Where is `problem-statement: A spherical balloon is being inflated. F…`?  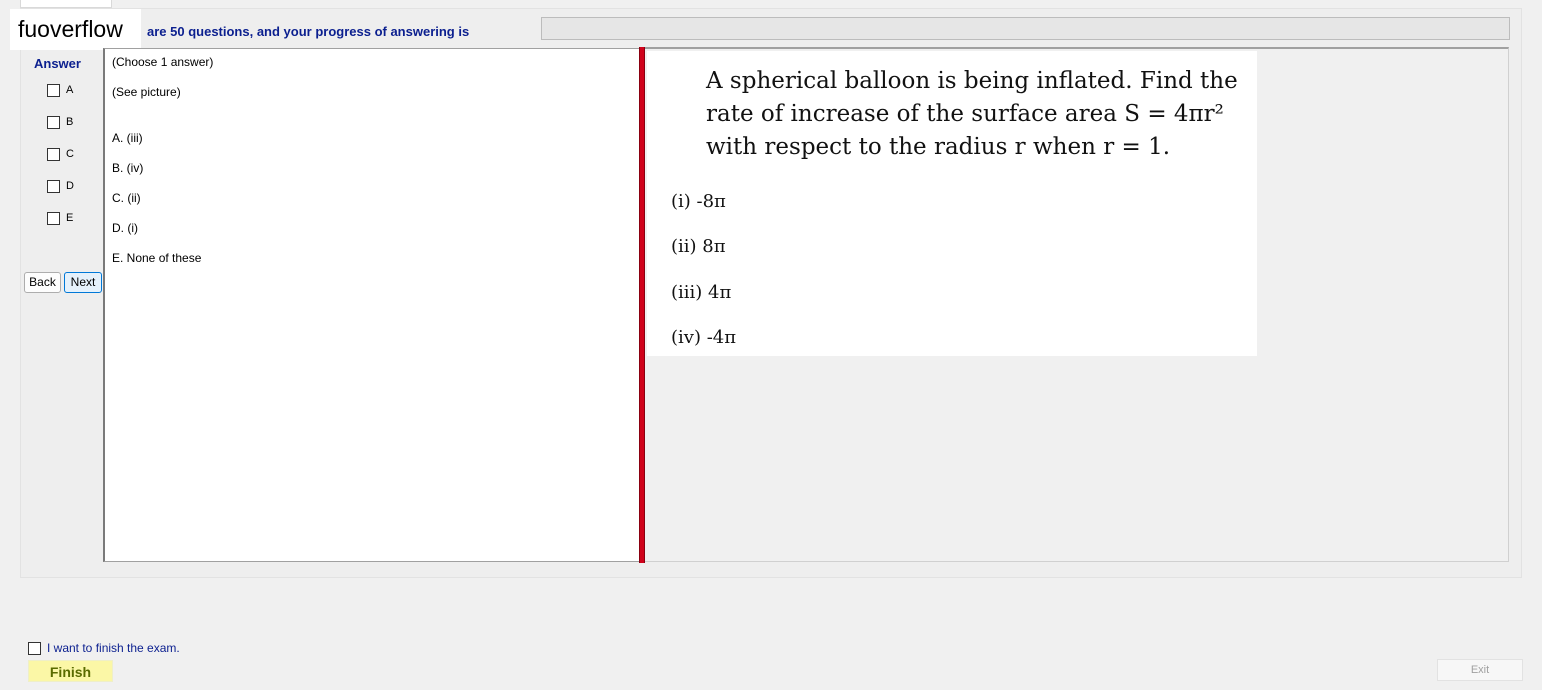
problem-statement: A spherical balloon is being inflated. F… is located at coordinates (976, 114).